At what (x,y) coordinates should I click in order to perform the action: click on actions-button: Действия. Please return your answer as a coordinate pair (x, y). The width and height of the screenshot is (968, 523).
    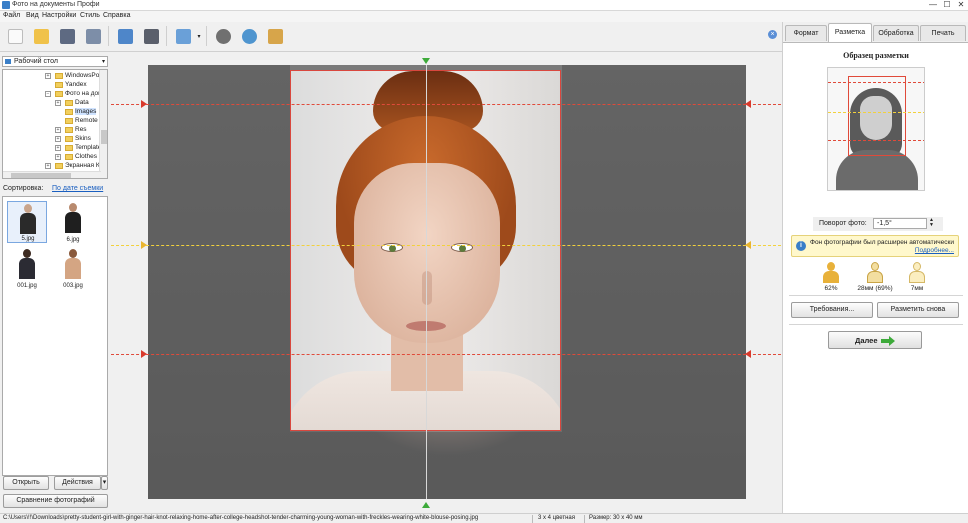
    Looking at the image, I should click on (77, 483).